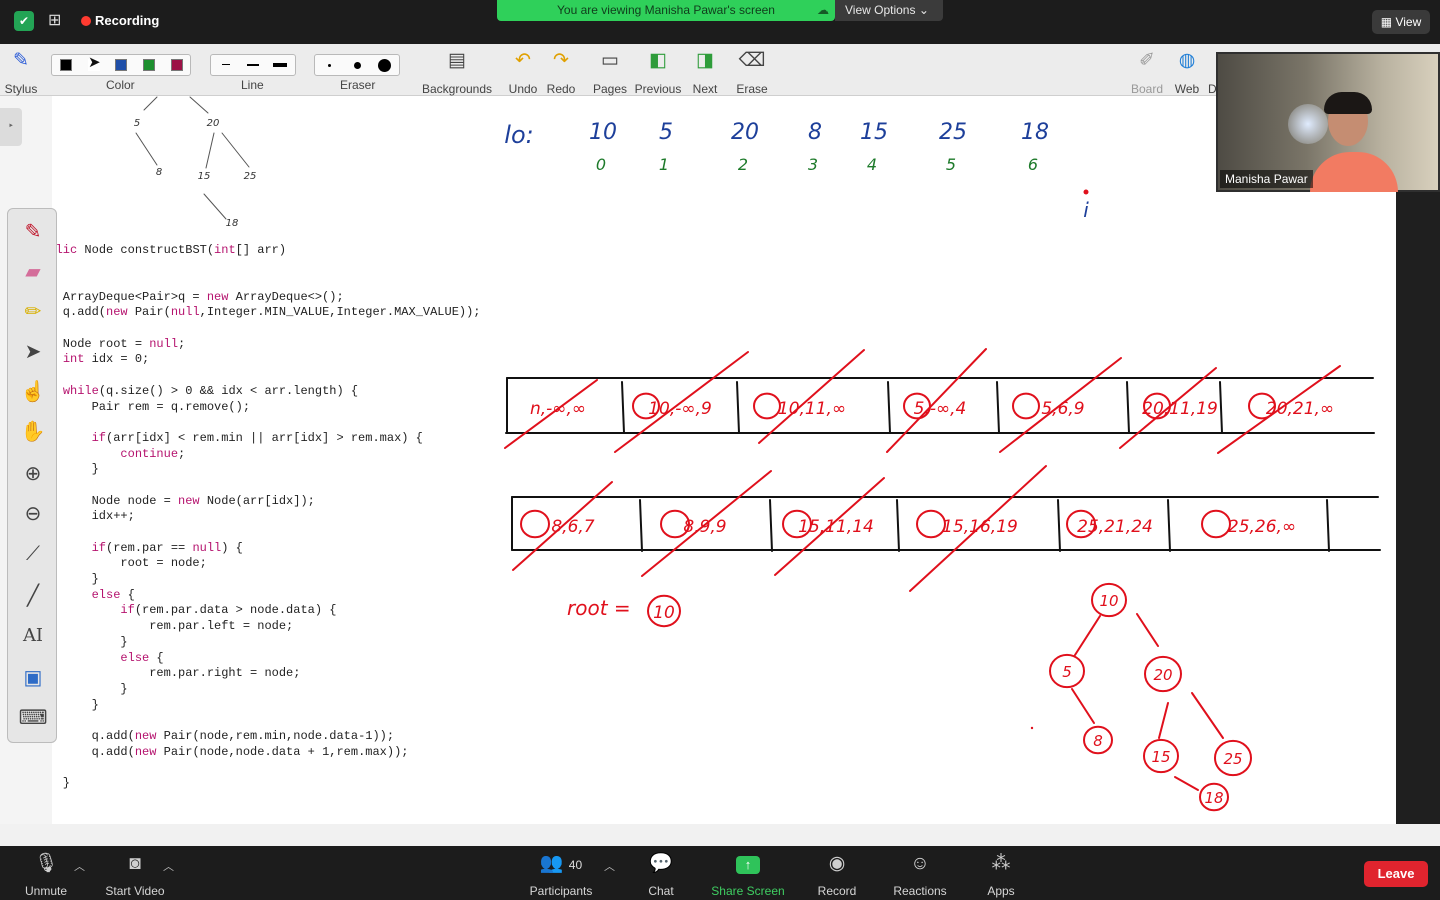 The width and height of the screenshot is (1440, 900). I want to click on array-index: 0, so click(601, 164).